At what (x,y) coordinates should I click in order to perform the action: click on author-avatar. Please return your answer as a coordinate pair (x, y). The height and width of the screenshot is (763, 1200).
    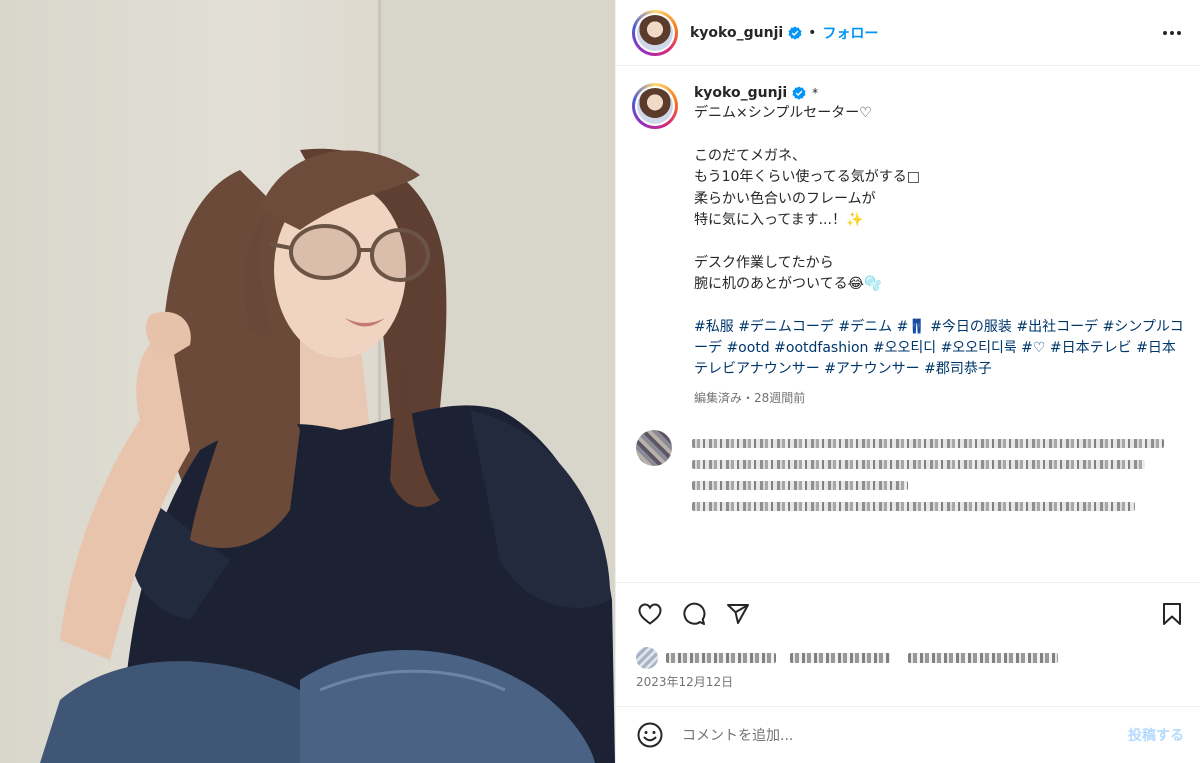
    Looking at the image, I should click on (655, 32).